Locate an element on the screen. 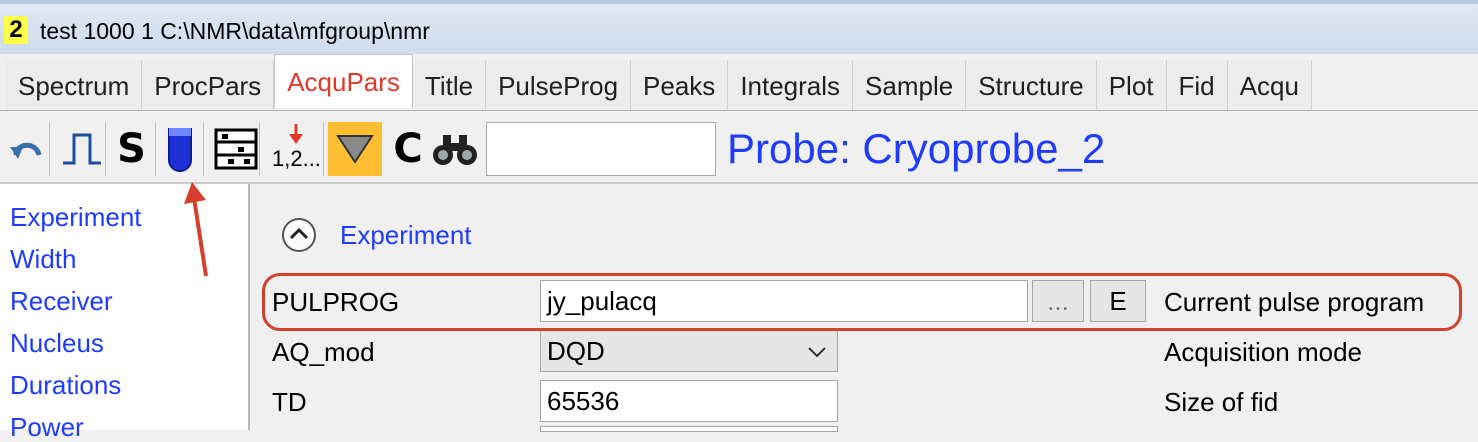  triangle-down-icon is located at coordinates (354, 149).